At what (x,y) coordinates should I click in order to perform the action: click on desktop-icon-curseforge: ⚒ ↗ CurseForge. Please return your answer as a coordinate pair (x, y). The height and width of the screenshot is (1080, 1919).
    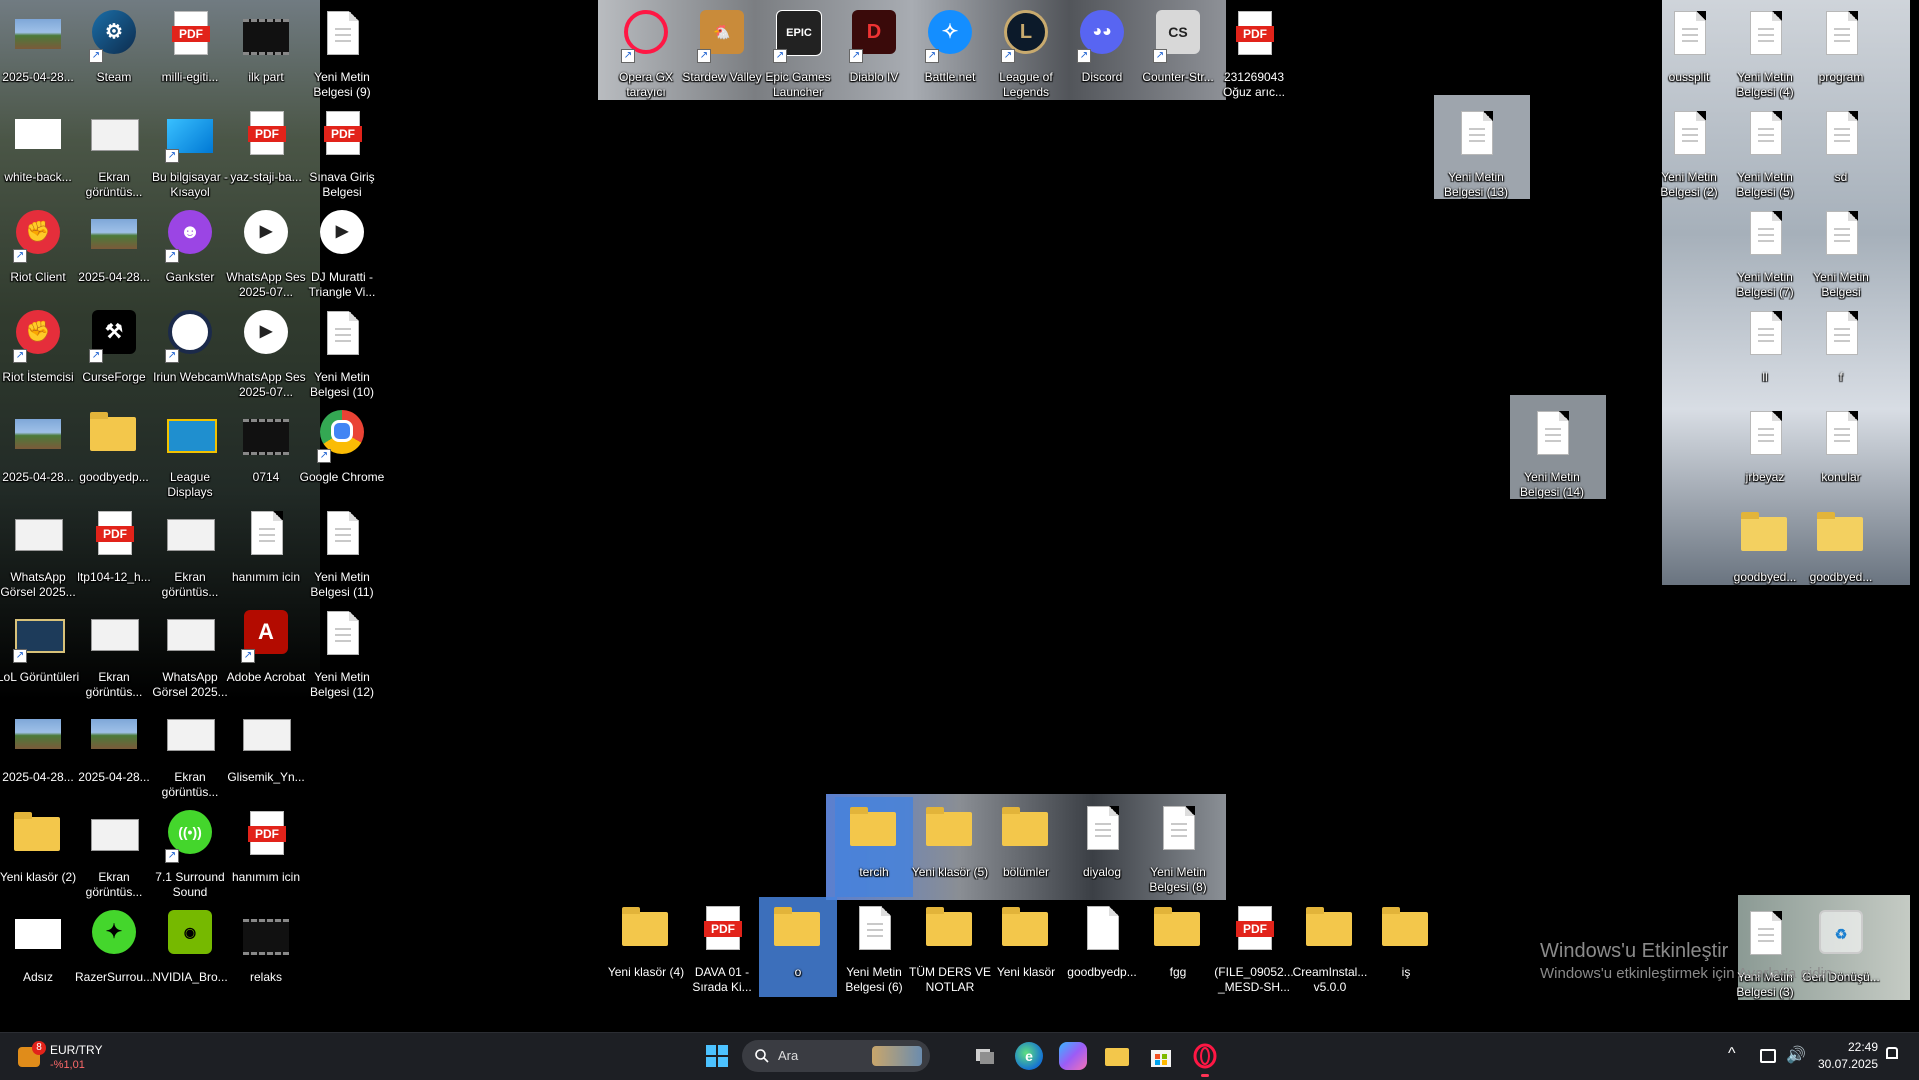
    Looking at the image, I should click on (114, 352).